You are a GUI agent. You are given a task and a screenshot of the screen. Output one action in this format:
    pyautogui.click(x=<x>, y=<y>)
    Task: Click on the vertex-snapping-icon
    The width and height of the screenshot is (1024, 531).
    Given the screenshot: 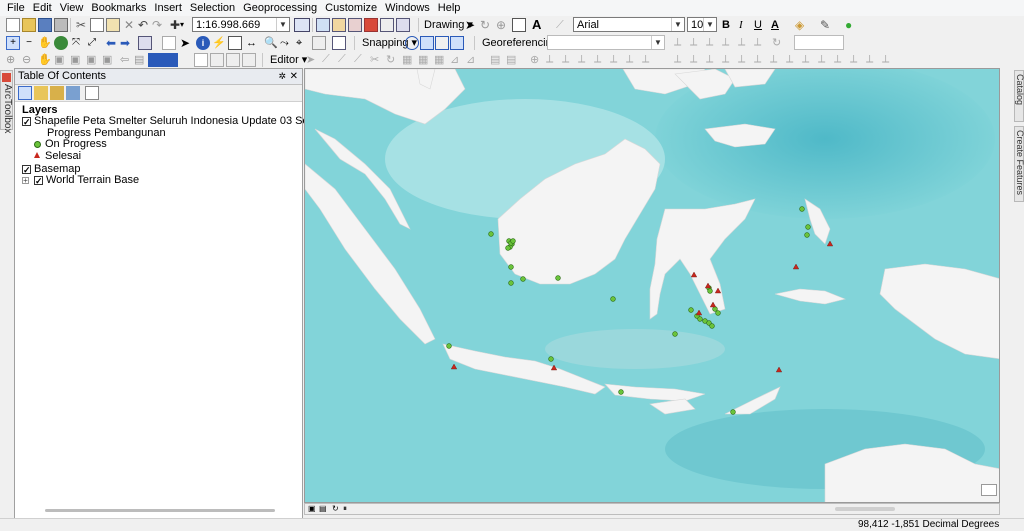 What is the action you would take?
    pyautogui.click(x=442, y=43)
    